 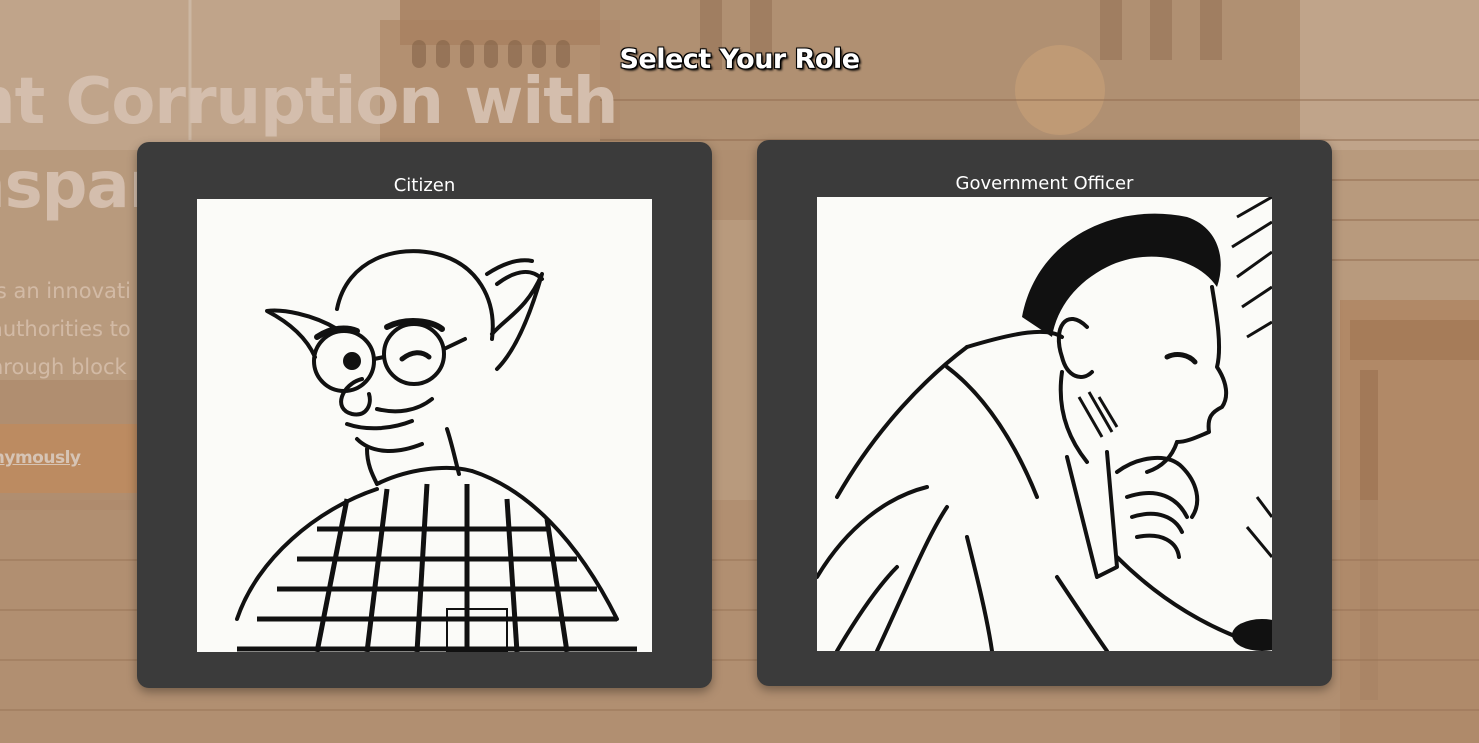 What do you see at coordinates (739, 59) in the screenshot?
I see `role-modal-title: Select Your Role` at bounding box center [739, 59].